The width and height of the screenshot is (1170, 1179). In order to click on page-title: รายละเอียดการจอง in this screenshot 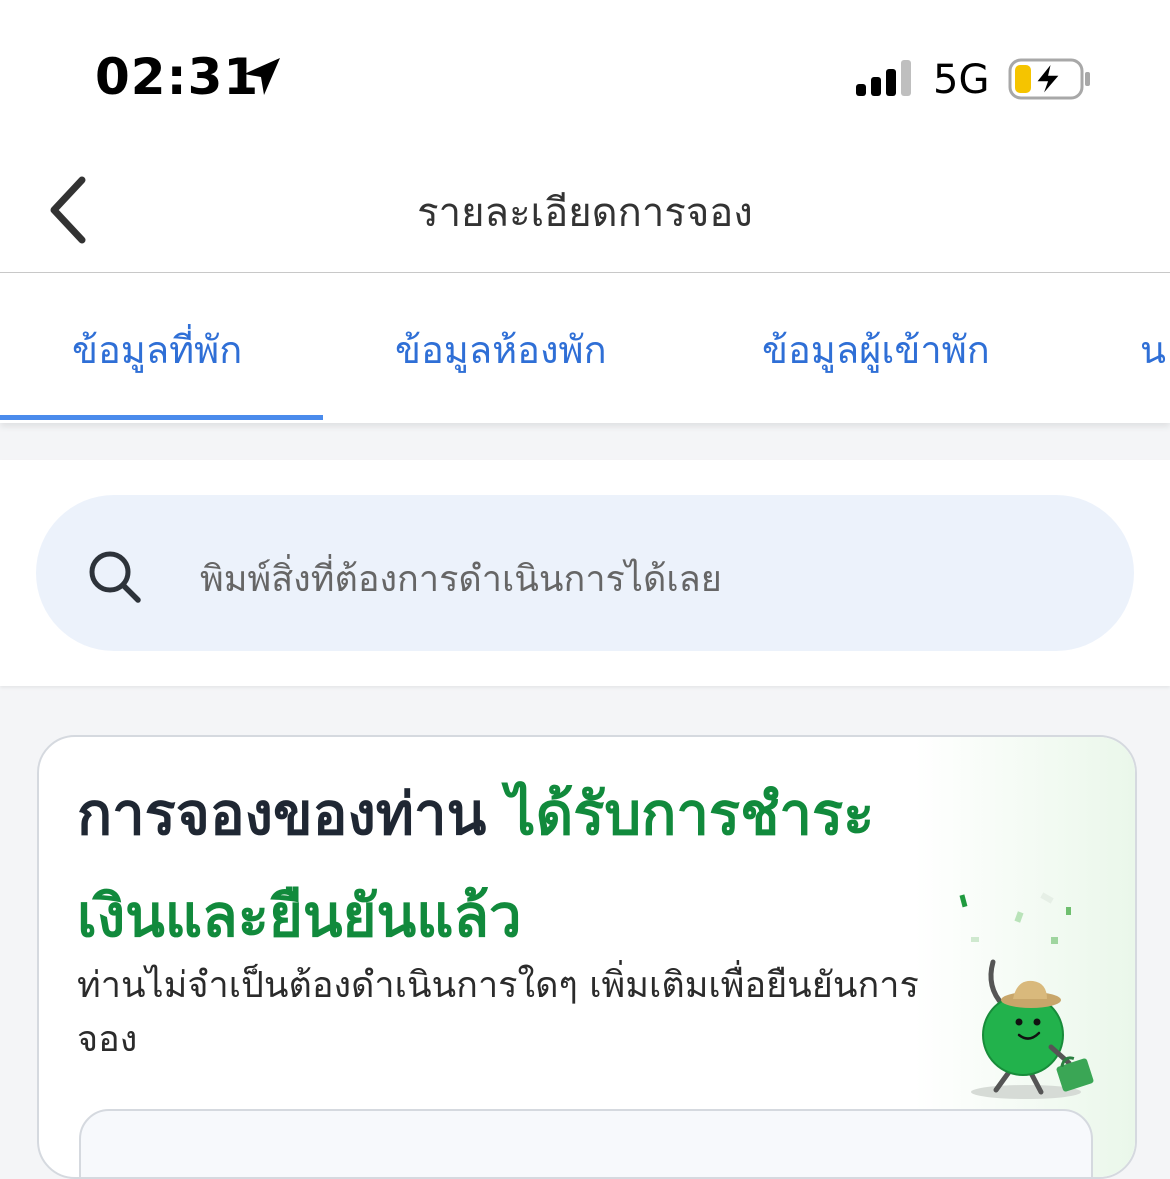, I will do `click(585, 213)`.